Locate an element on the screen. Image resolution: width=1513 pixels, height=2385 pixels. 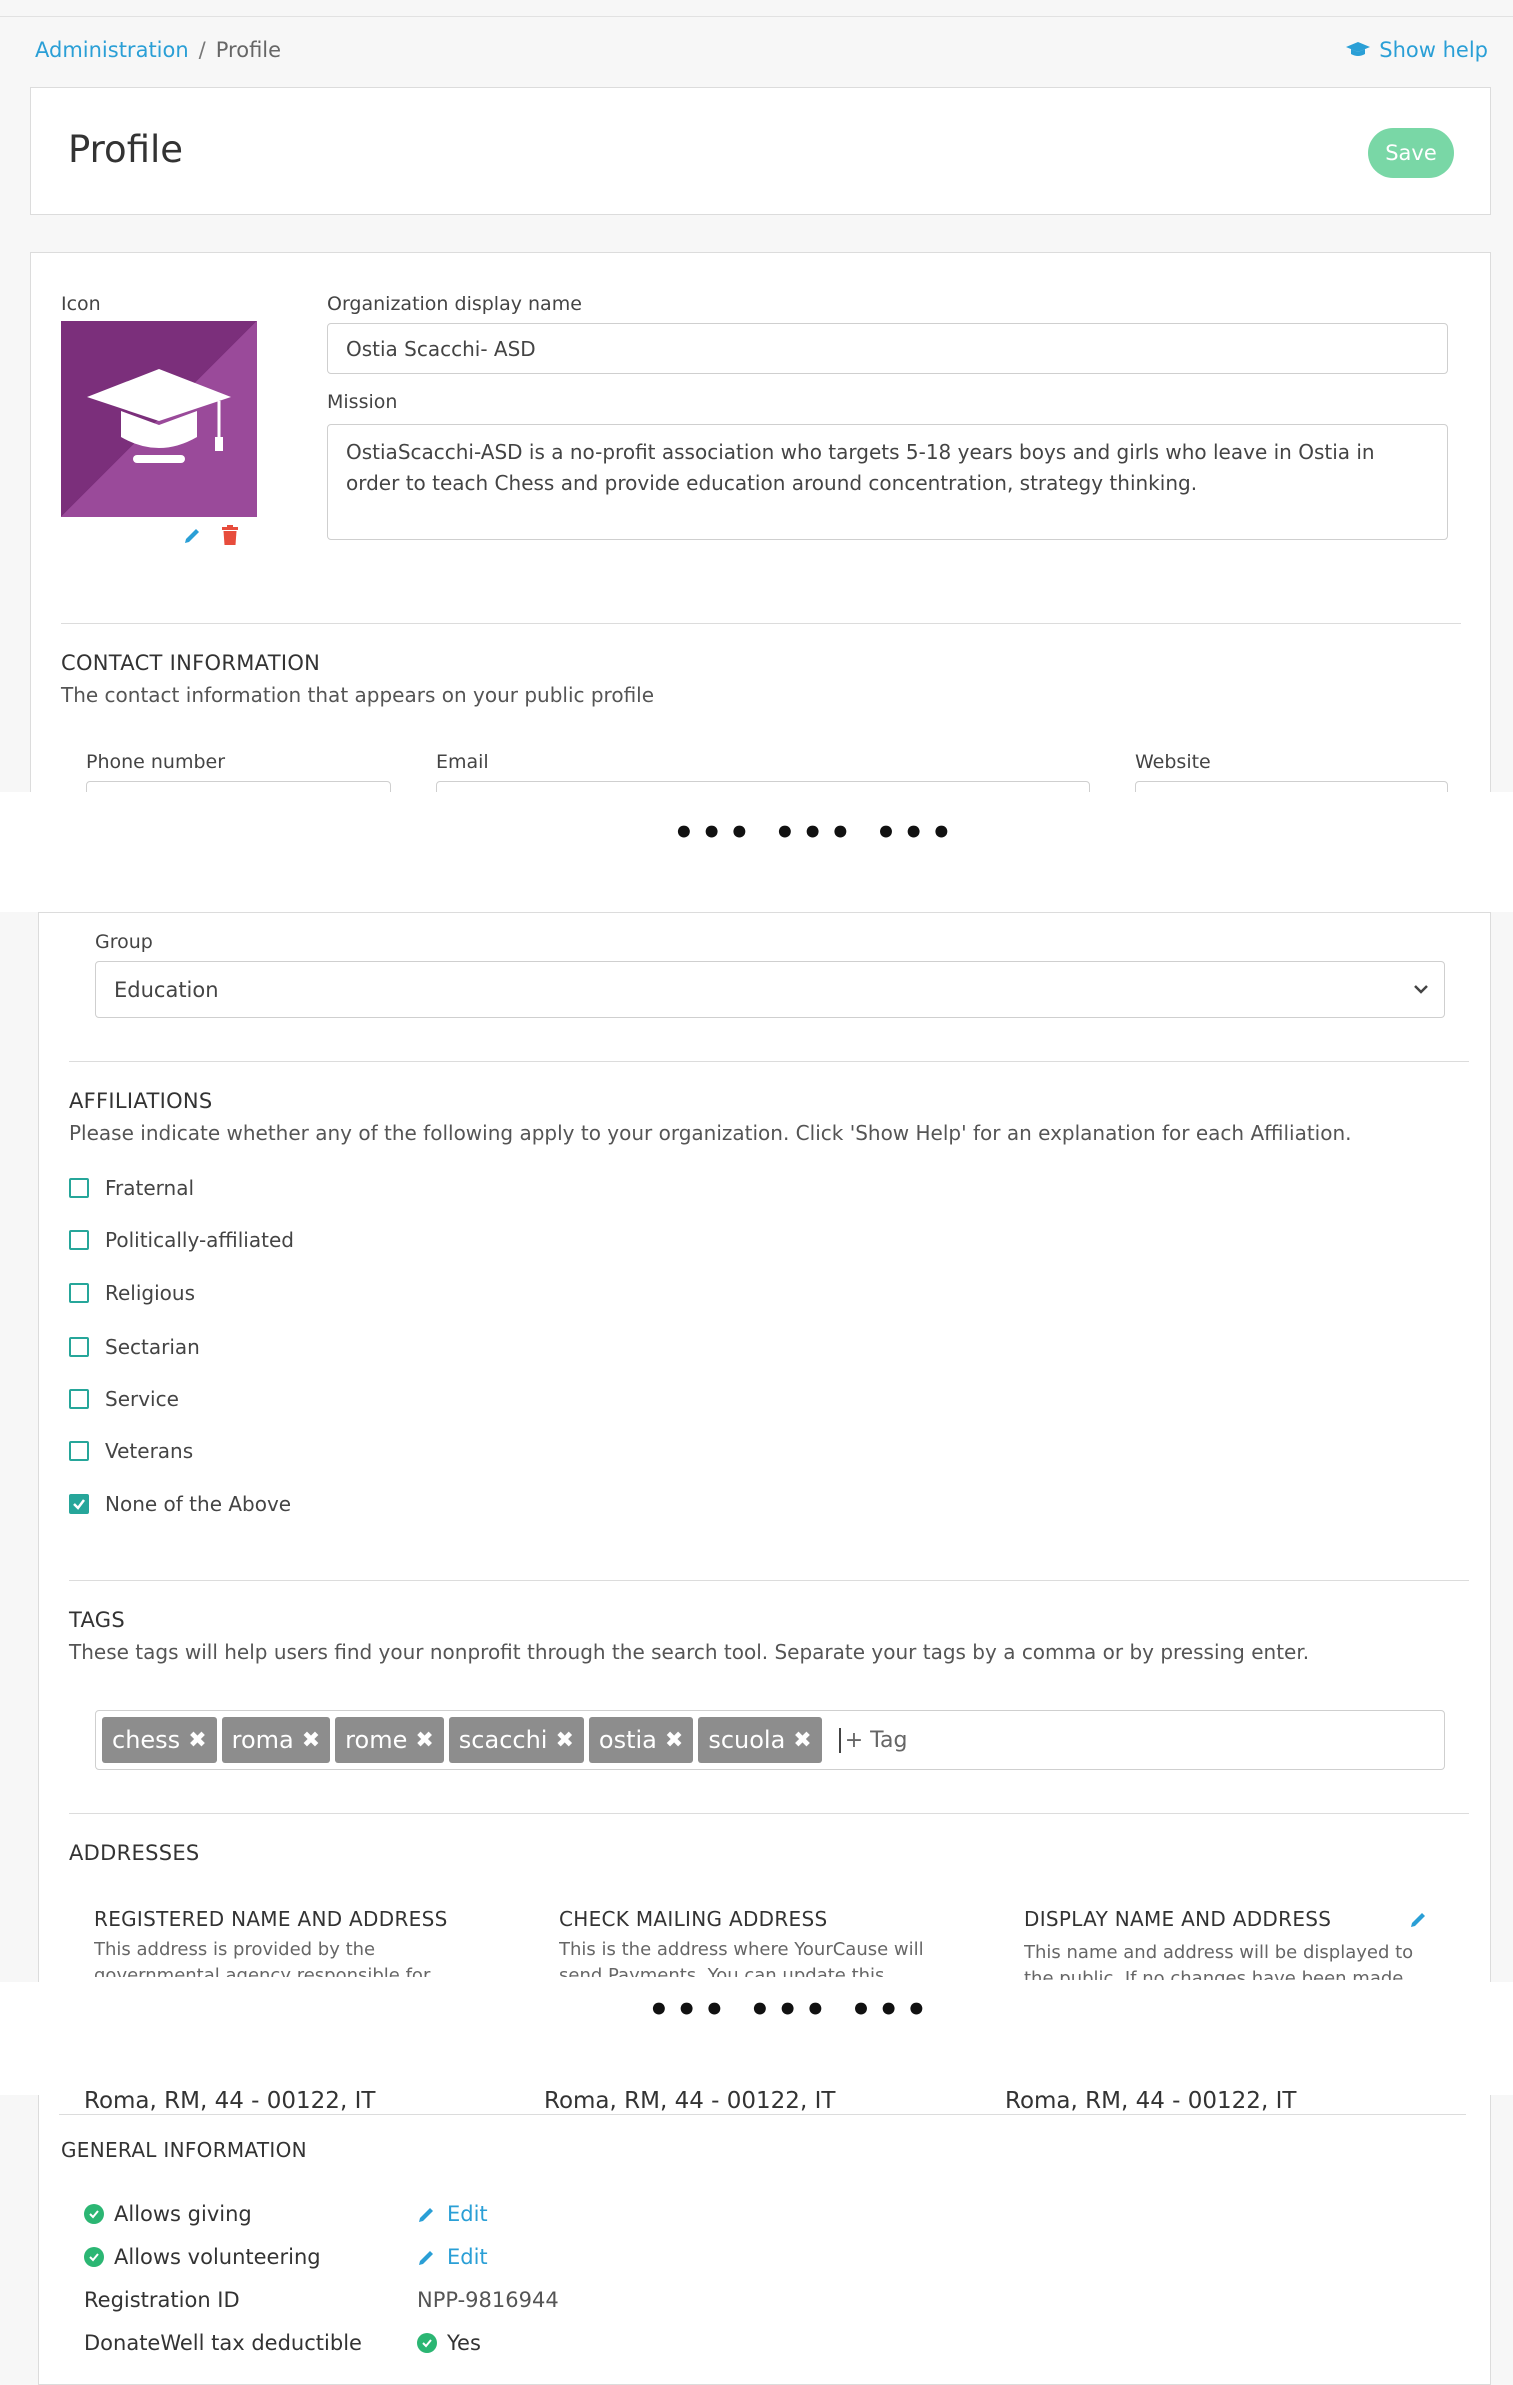
tag-roma: roma ✖ is located at coordinates (276, 1740).